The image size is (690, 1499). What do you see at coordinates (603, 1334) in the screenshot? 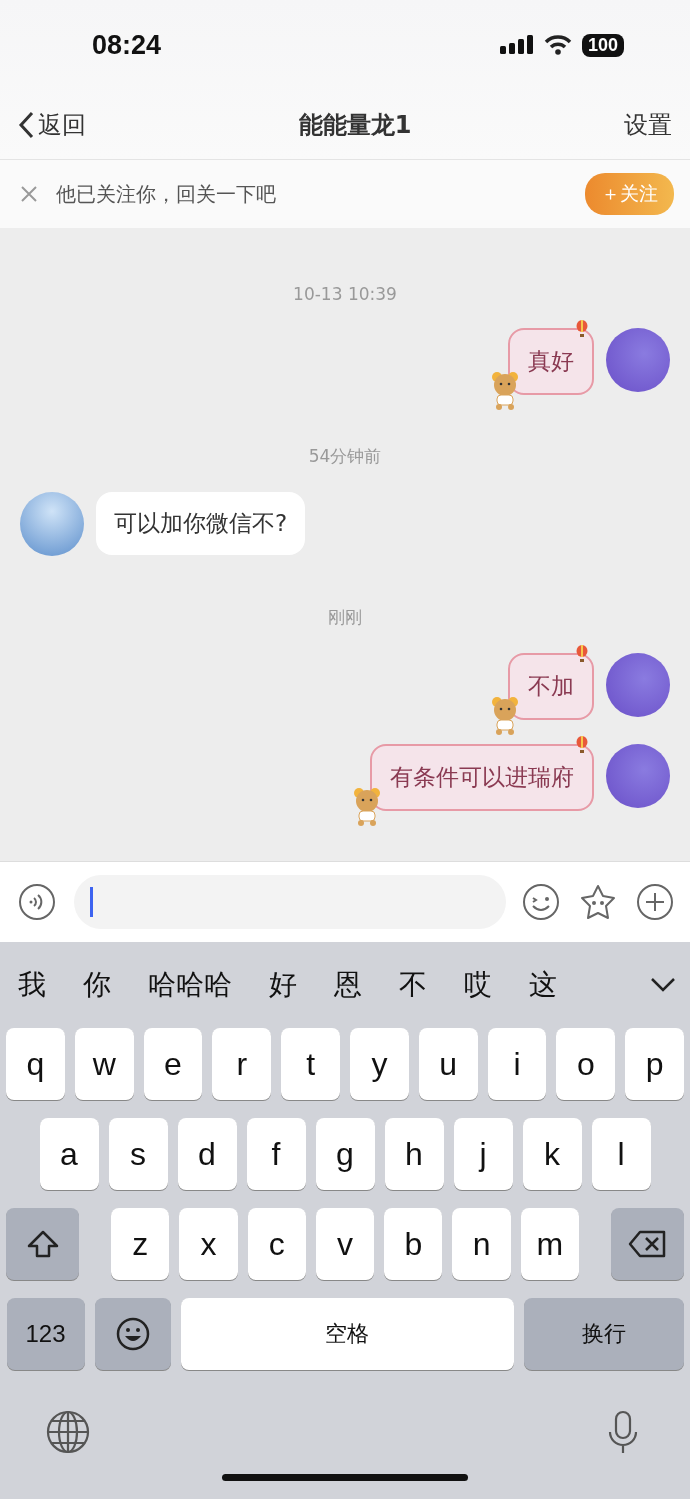
I see `return-key: 换行` at bounding box center [603, 1334].